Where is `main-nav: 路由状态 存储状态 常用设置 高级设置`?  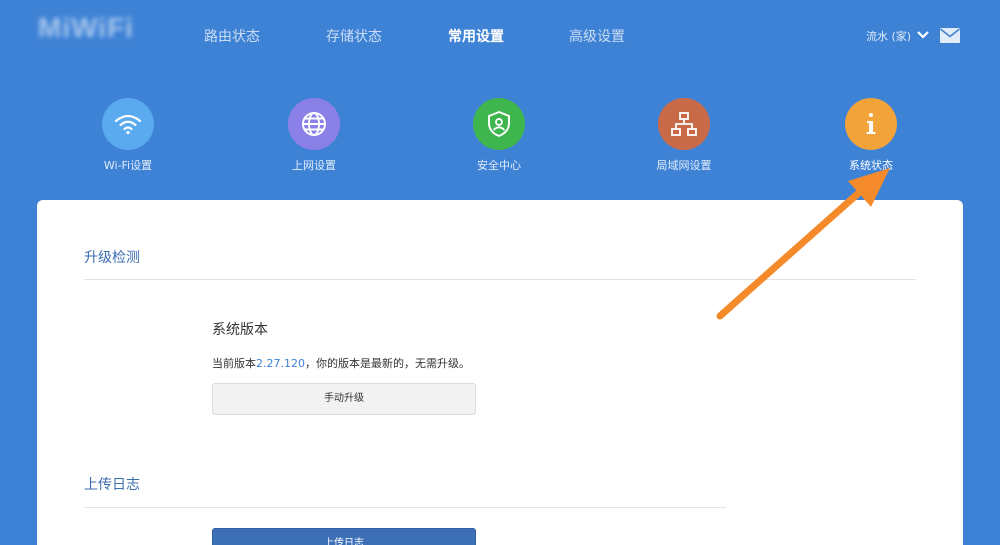 main-nav: 路由状态 存储状态 常用设置 高级设置 is located at coordinates (500, 36).